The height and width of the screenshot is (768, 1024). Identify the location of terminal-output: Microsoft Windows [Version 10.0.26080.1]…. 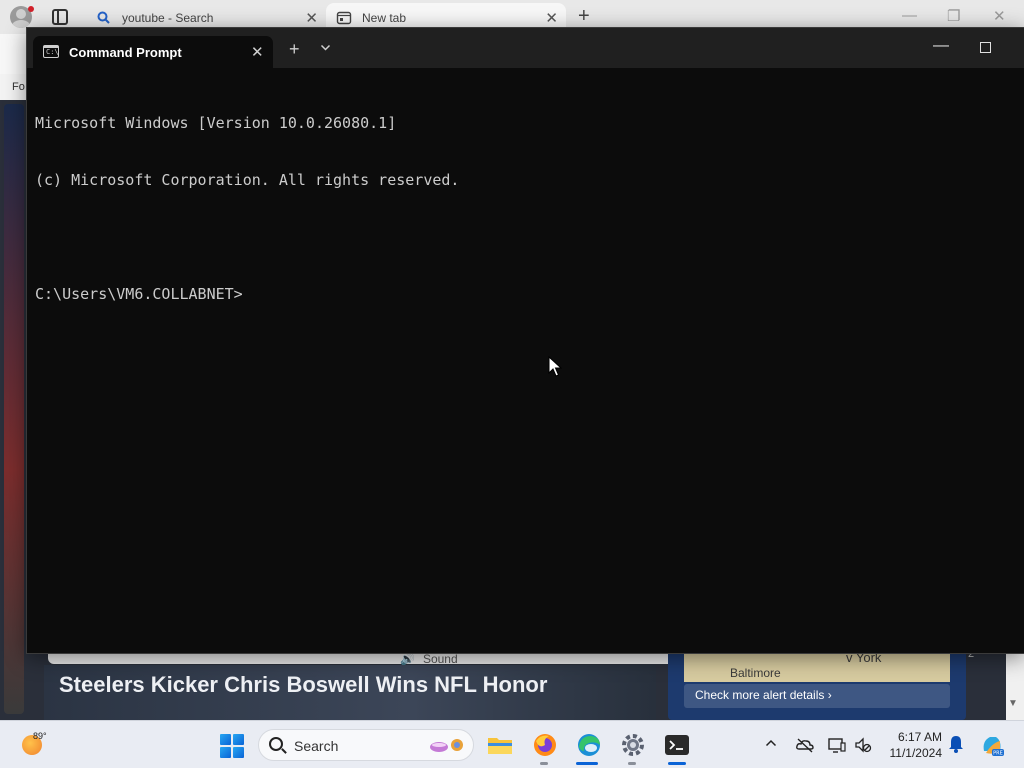
(247, 209).